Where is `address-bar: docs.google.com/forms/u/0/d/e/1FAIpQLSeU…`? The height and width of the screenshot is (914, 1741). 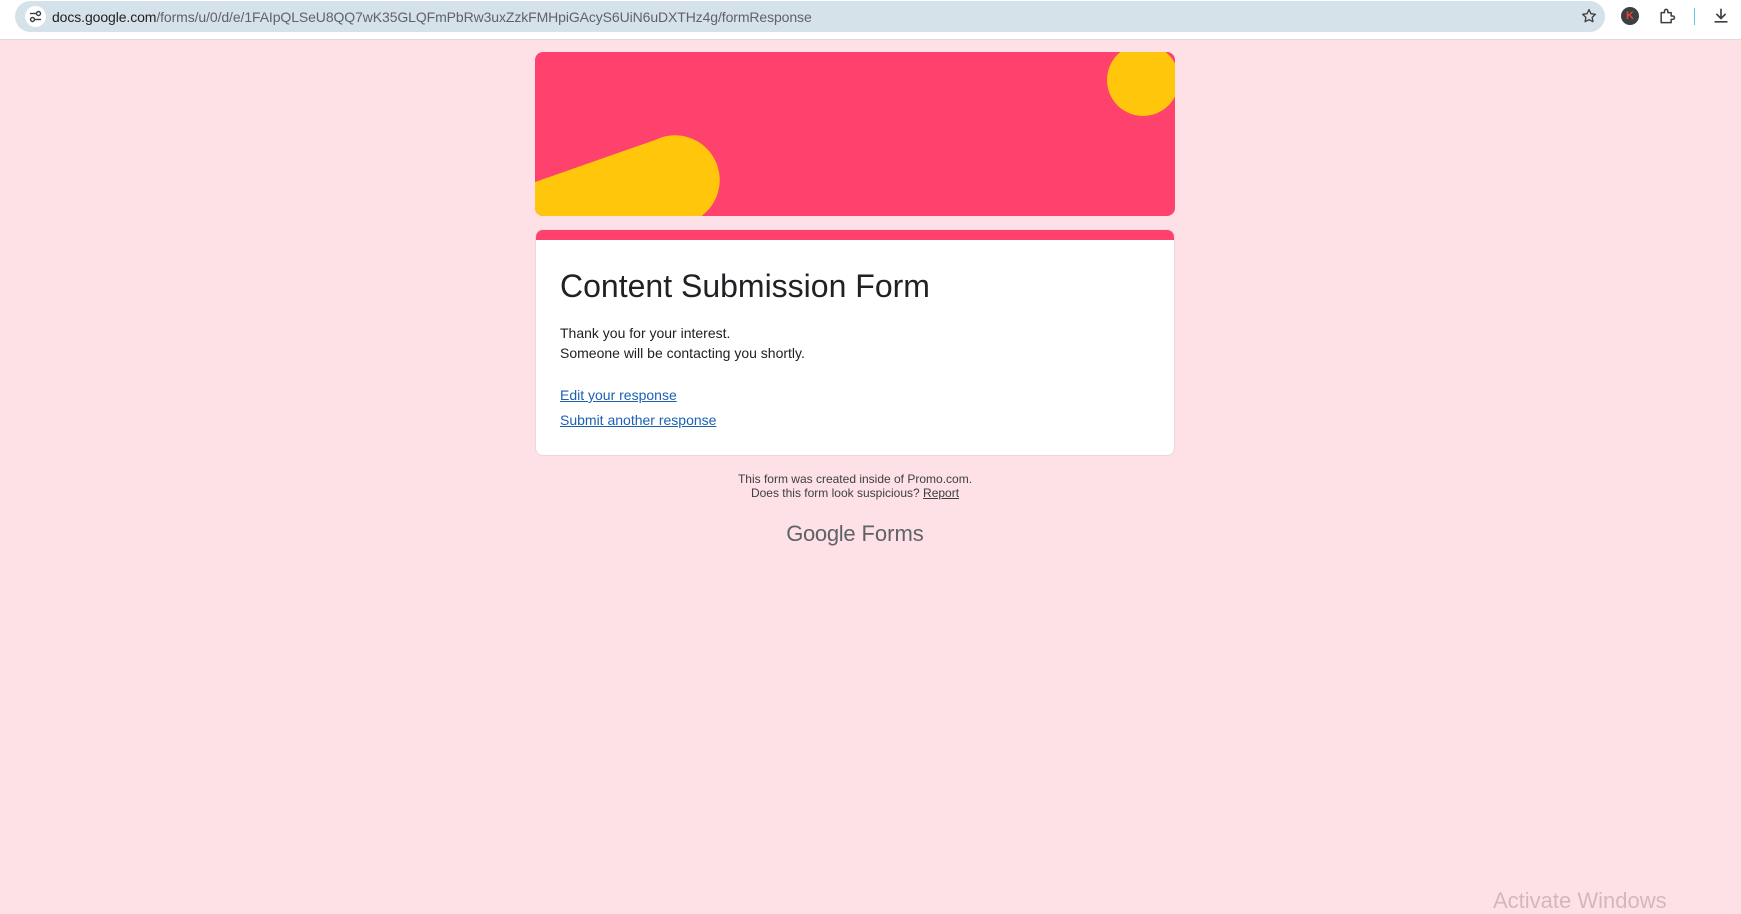
address-bar: docs.google.com/forms/u/0/d/e/1FAIpQLSeU… is located at coordinates (810, 16).